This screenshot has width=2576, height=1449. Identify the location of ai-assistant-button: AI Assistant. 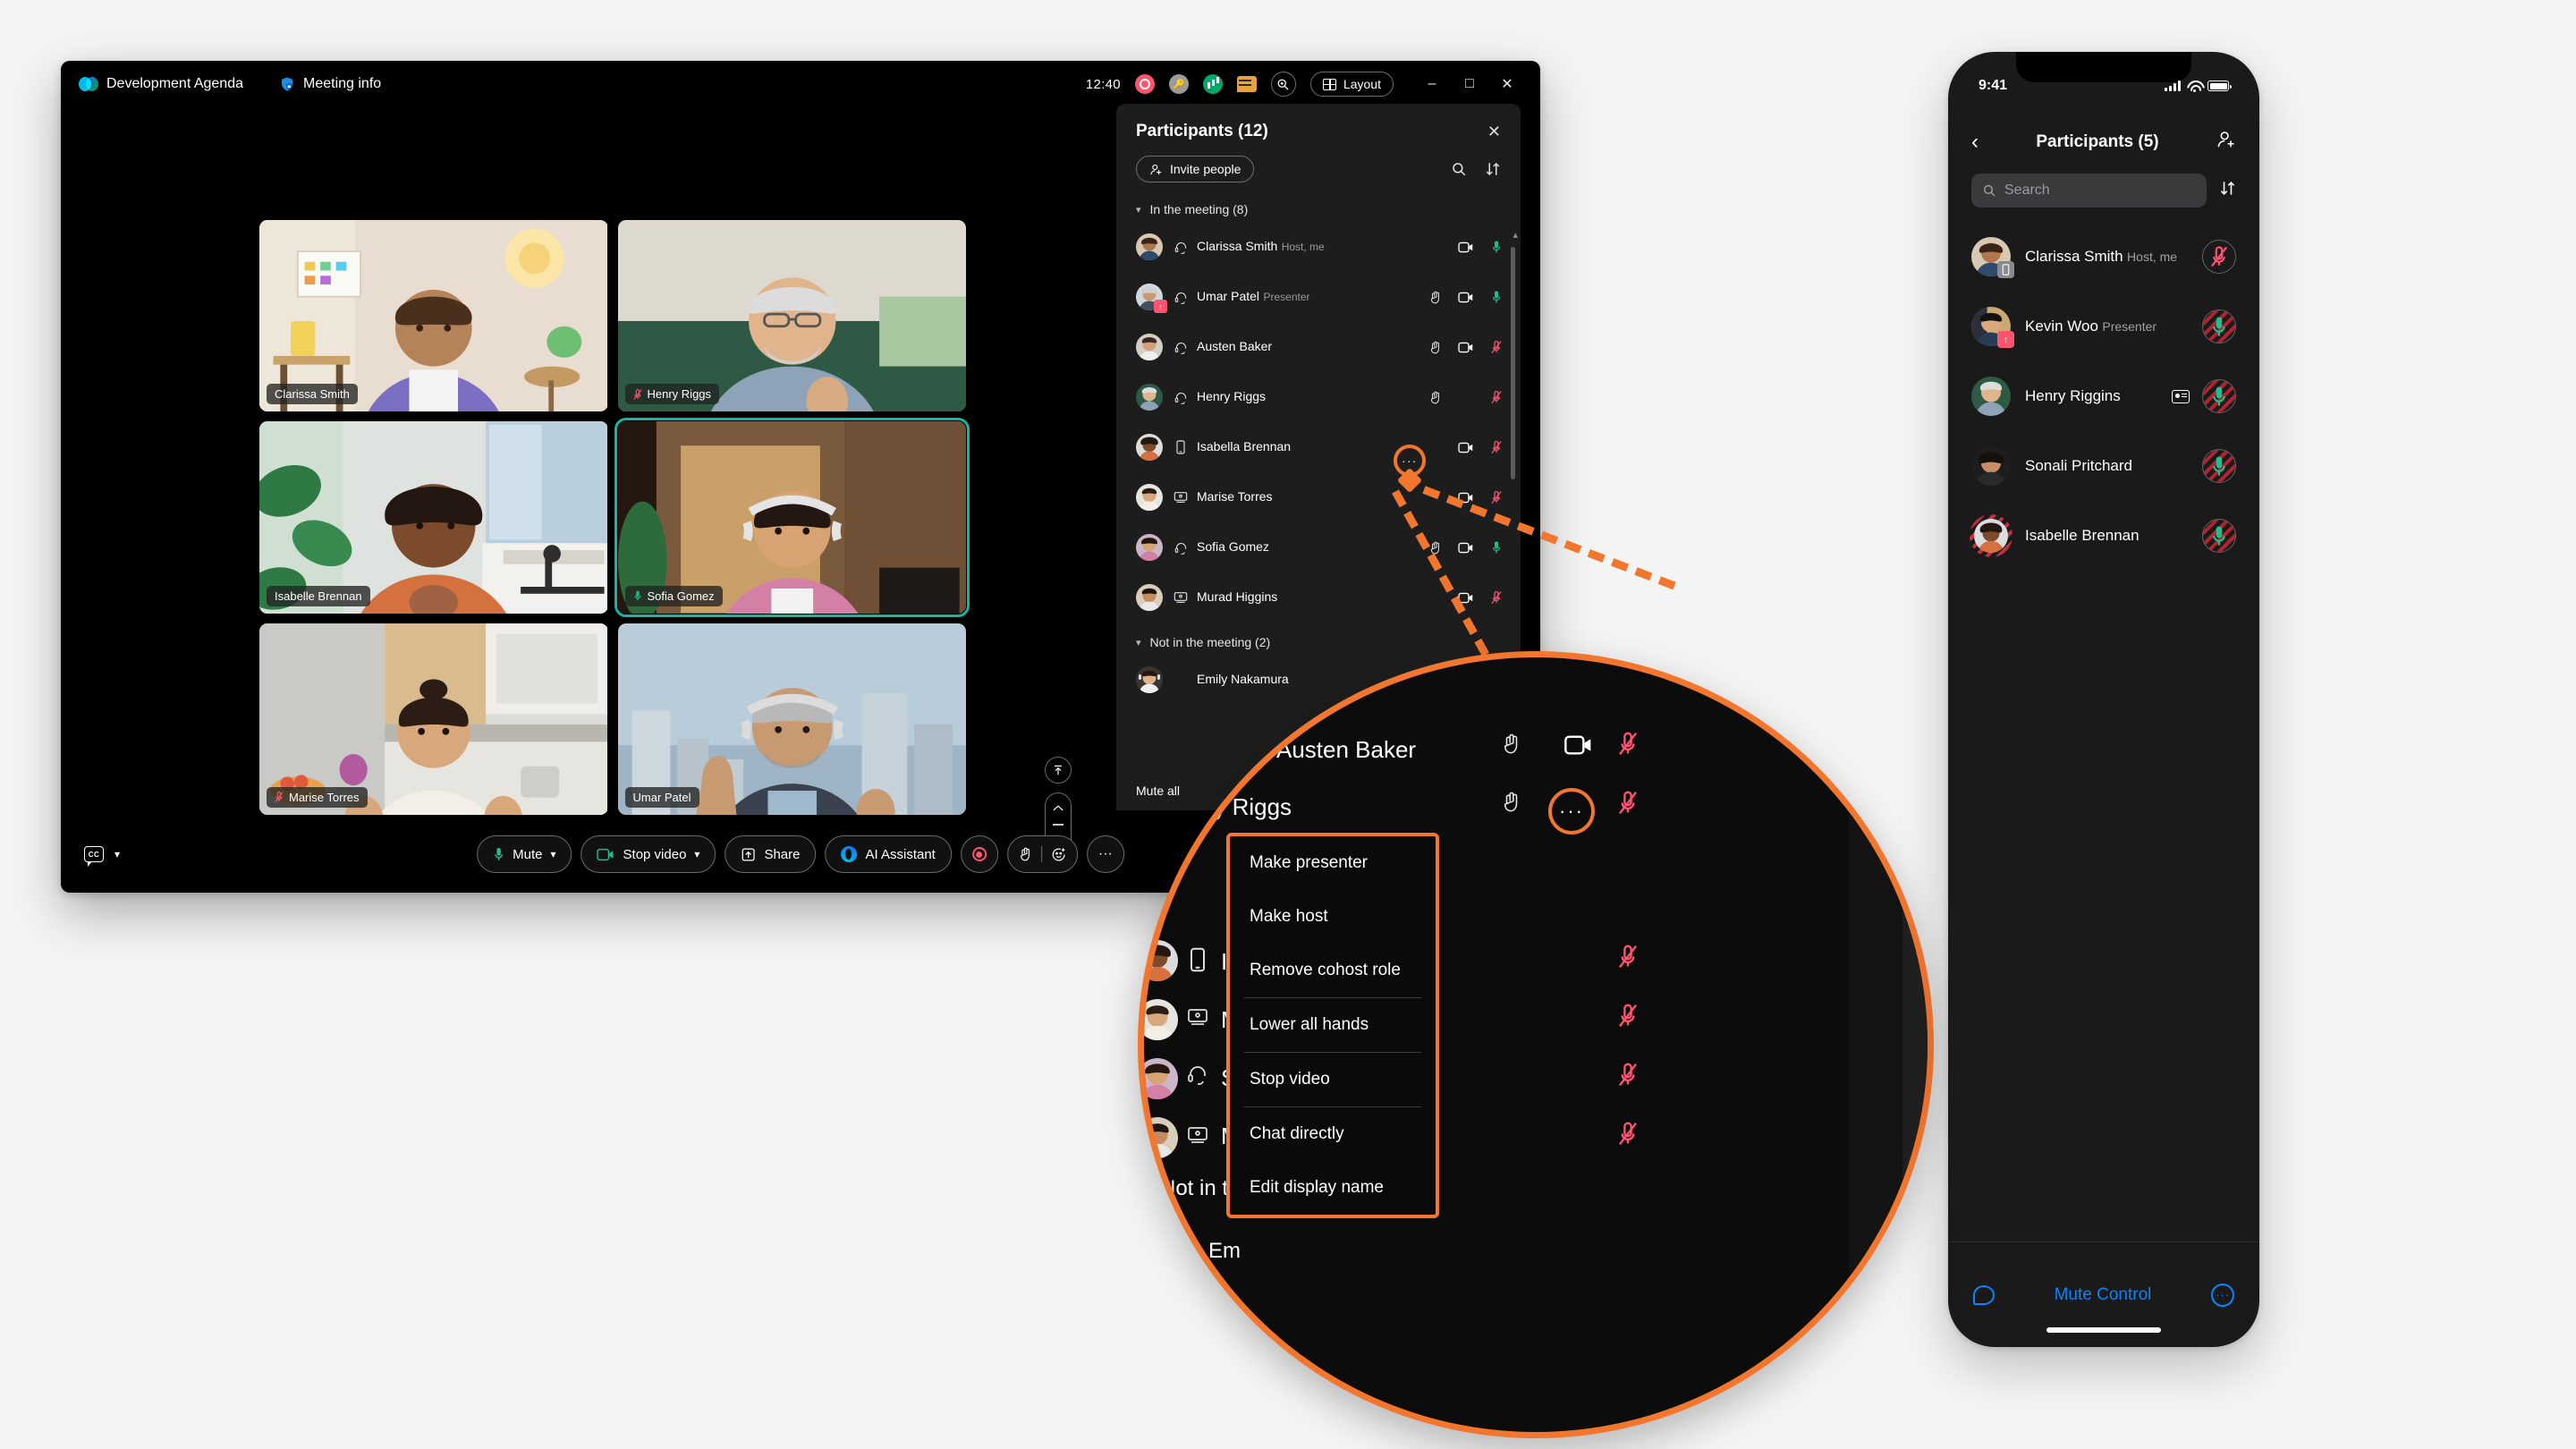
(888, 854).